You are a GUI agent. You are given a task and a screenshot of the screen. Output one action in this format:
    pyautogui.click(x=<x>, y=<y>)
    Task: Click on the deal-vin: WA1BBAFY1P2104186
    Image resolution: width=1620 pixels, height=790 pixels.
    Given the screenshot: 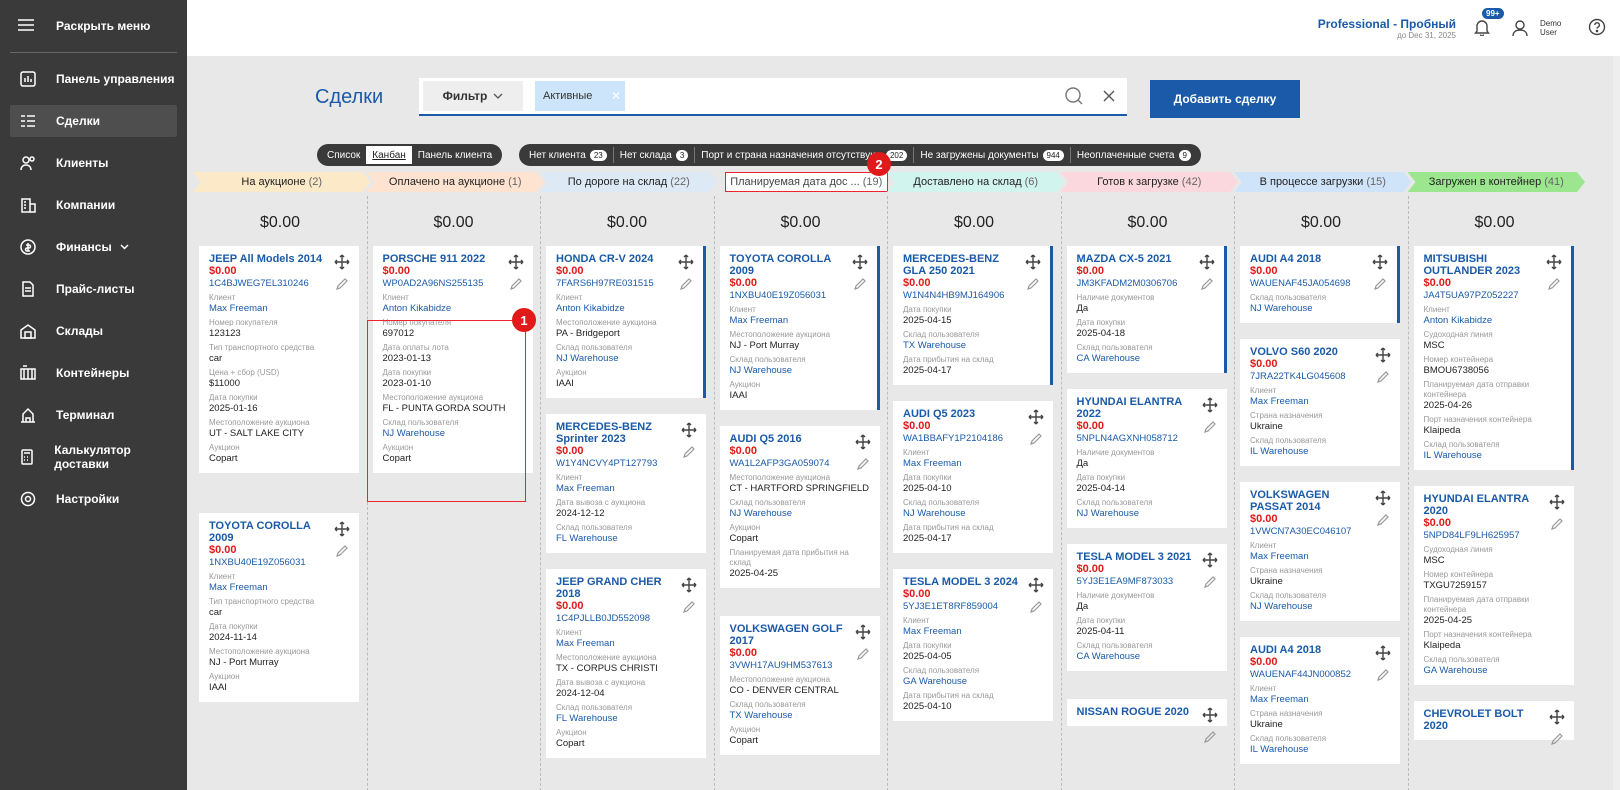 What is the action you would take?
    pyautogui.click(x=974, y=438)
    